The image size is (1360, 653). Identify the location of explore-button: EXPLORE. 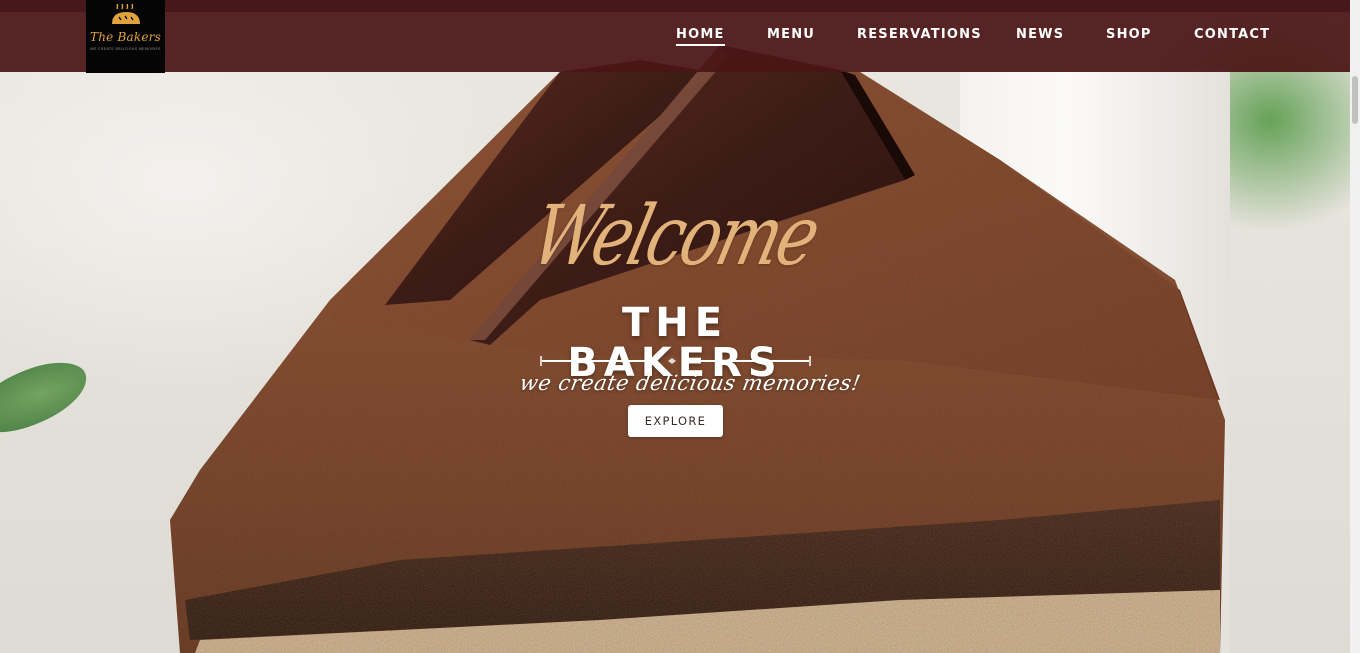
(675, 421).